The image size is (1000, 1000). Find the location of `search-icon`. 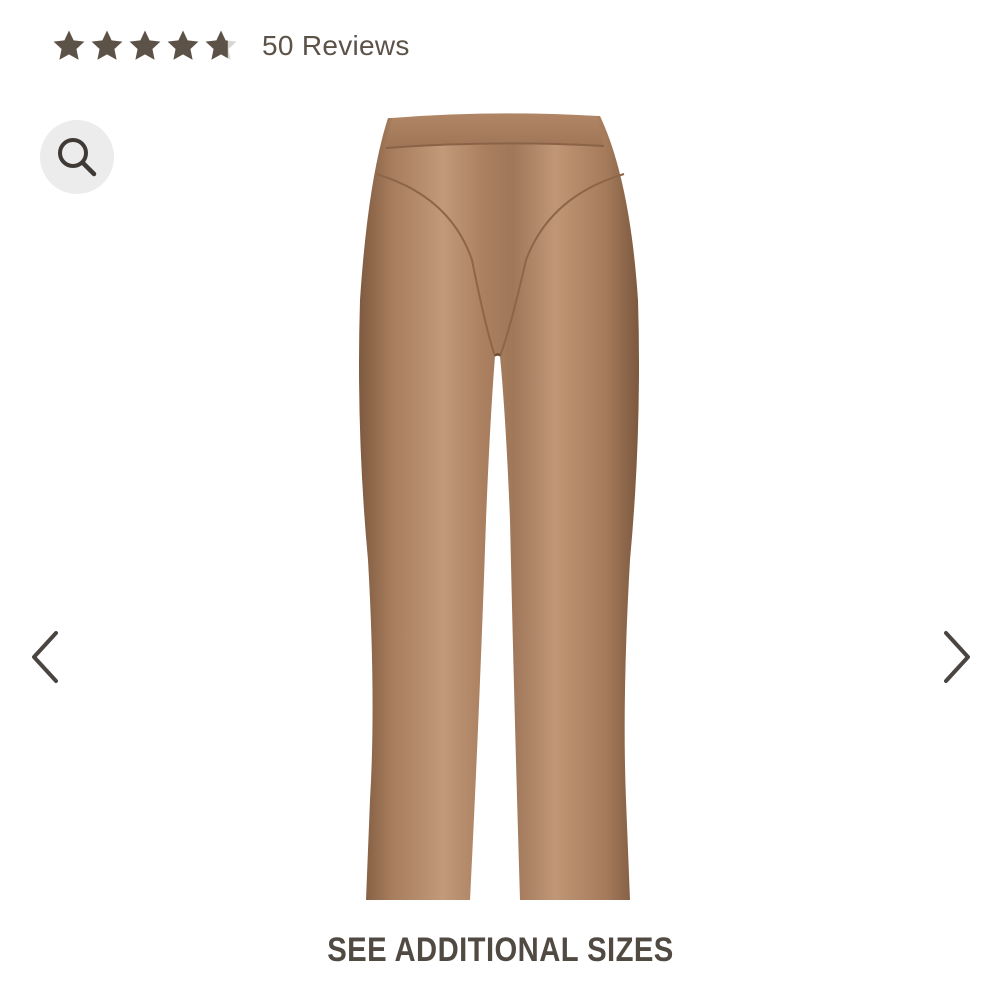

search-icon is located at coordinates (77, 157).